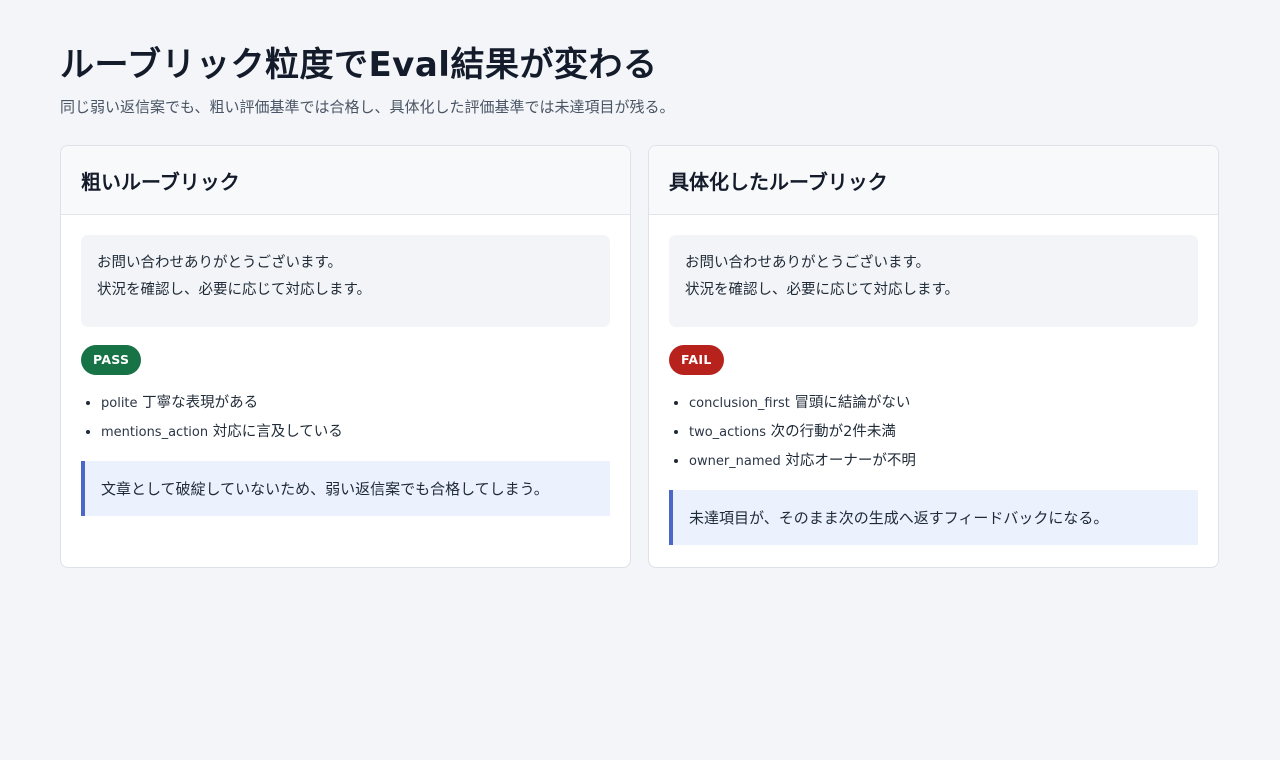 The image size is (1280, 760). What do you see at coordinates (355, 432) in the screenshot?
I see `criteria-item: mentions_action 対応に言及している` at bounding box center [355, 432].